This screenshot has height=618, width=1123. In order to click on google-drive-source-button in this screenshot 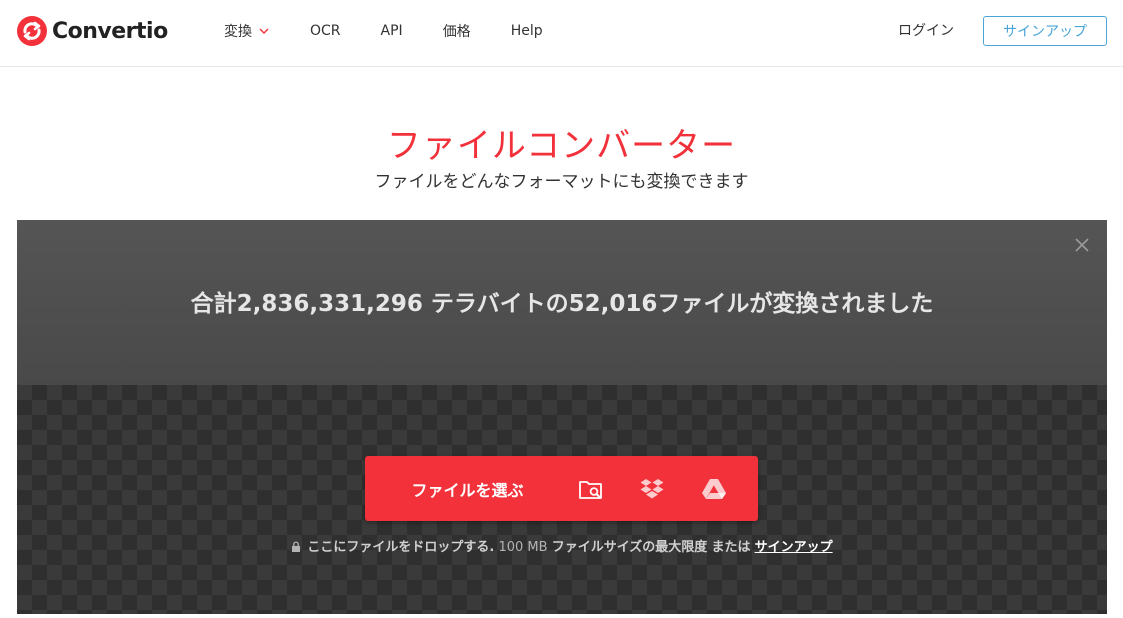, I will do `click(714, 488)`.